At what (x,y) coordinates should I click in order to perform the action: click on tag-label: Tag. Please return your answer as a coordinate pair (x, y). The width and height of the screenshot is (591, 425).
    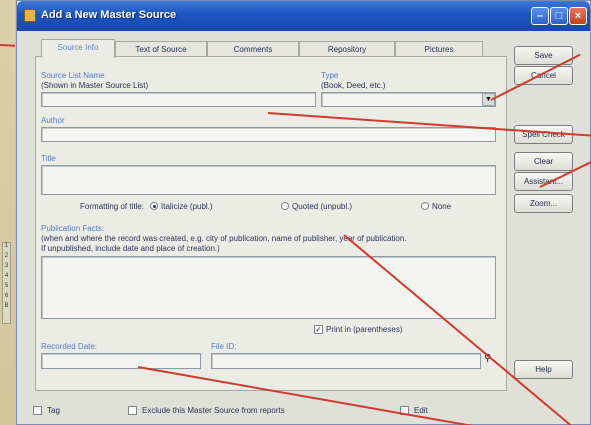
    Looking at the image, I should click on (53, 410).